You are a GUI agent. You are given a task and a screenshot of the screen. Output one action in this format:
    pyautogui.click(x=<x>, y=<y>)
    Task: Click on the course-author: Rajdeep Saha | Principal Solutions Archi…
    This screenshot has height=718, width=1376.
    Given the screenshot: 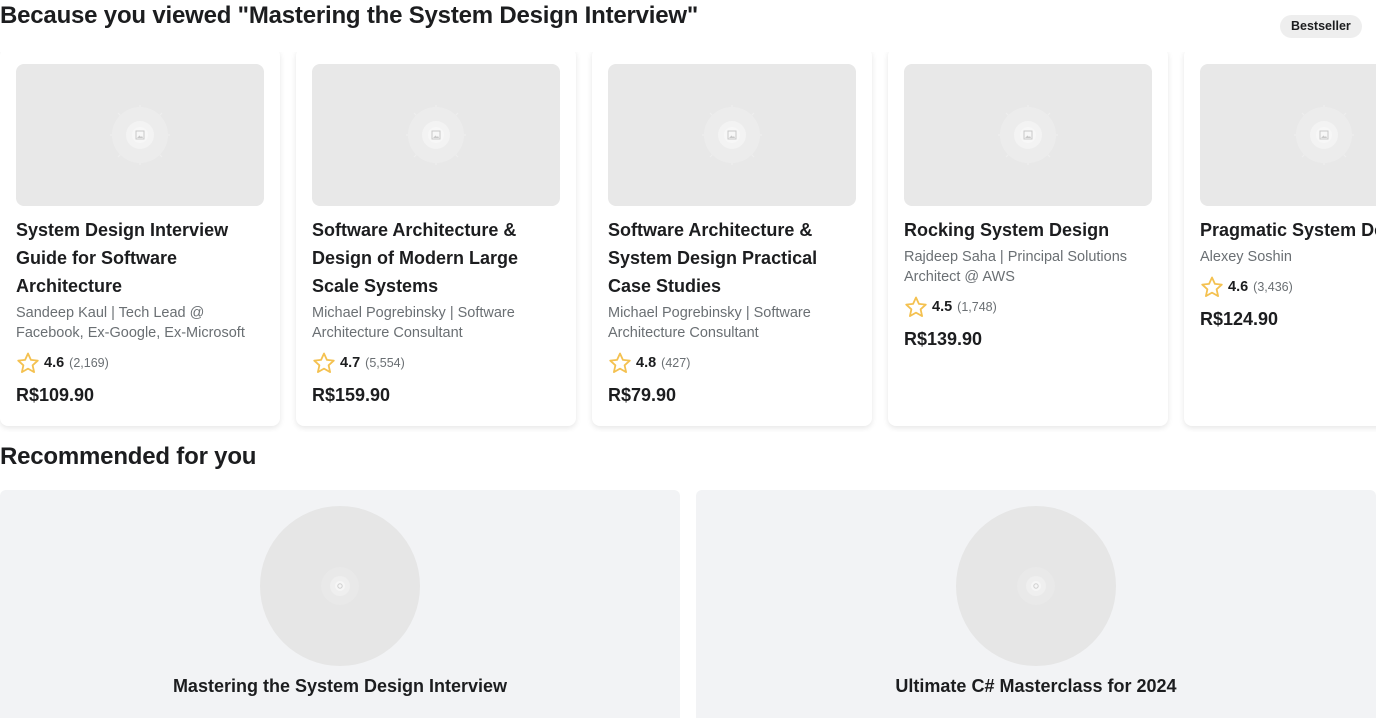 What is the action you would take?
    pyautogui.click(x=1016, y=267)
    